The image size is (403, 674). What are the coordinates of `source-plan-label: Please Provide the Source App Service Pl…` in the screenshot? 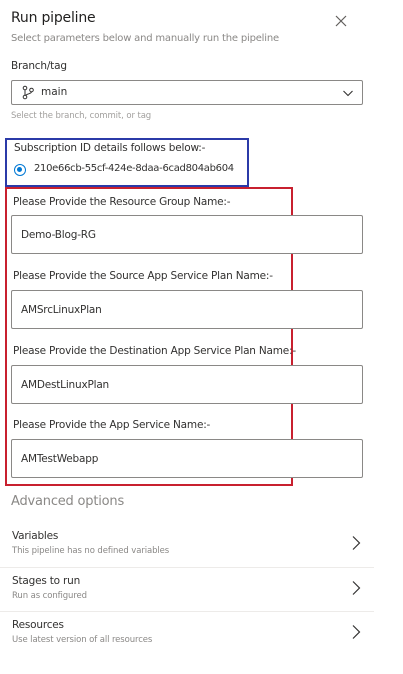 It's located at (143, 276).